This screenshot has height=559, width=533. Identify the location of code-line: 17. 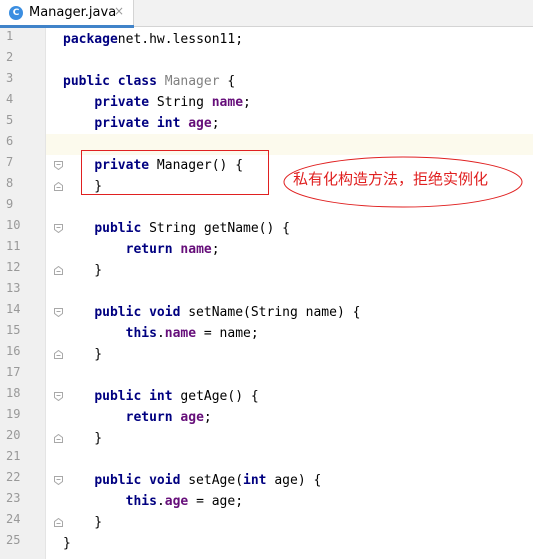
(269, 375).